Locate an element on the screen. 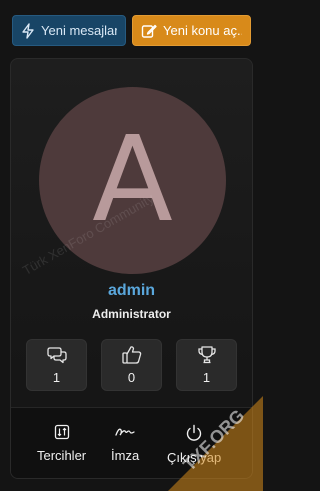  preferences-icon is located at coordinates (61, 432).